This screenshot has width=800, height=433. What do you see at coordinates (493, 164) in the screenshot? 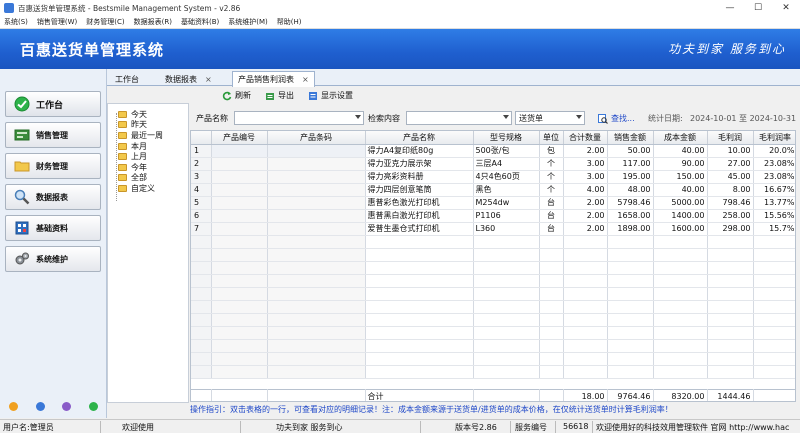
I see `table-row: 2 得力亚克力展示架 三层A4 个 3.00 117.00 90.00 27.00 23.08%` at bounding box center [493, 164].